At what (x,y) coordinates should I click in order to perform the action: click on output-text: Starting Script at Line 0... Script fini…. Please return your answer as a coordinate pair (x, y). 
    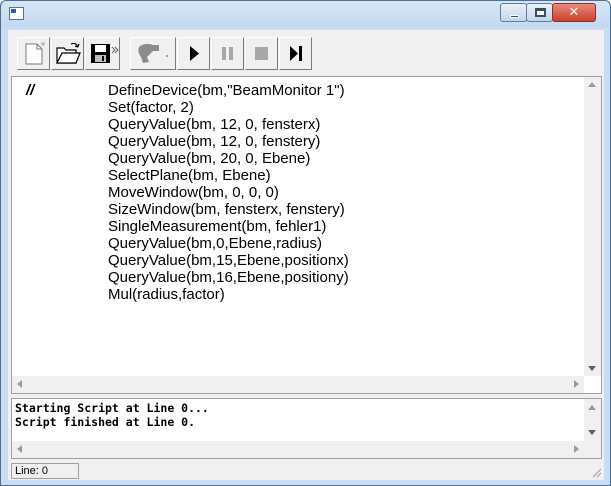
    Looking at the image, I should click on (112, 415).